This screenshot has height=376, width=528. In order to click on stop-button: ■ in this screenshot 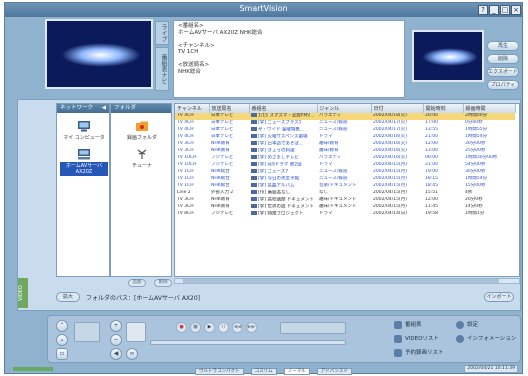, I will do `click(195, 327)`.